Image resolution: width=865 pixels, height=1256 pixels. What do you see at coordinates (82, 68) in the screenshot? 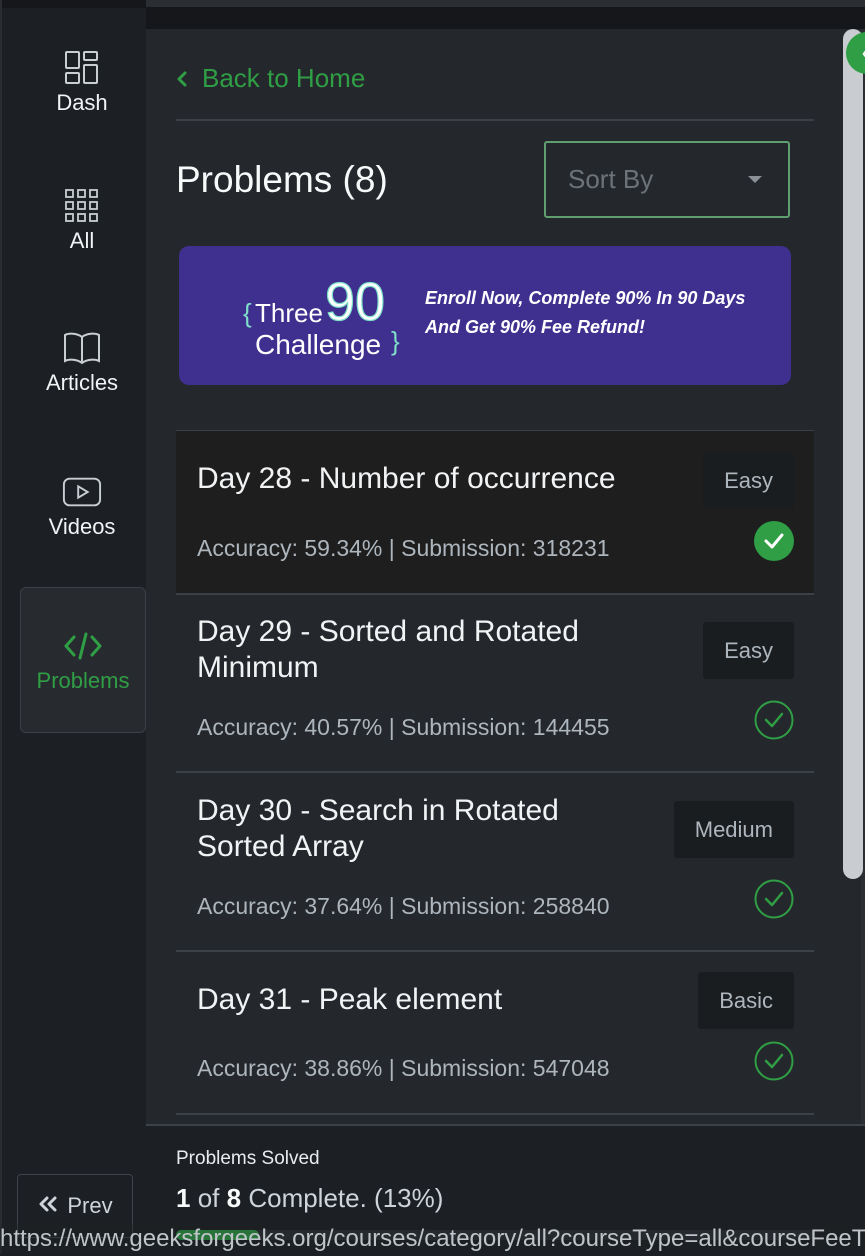
I see `dashboard-icon` at bounding box center [82, 68].